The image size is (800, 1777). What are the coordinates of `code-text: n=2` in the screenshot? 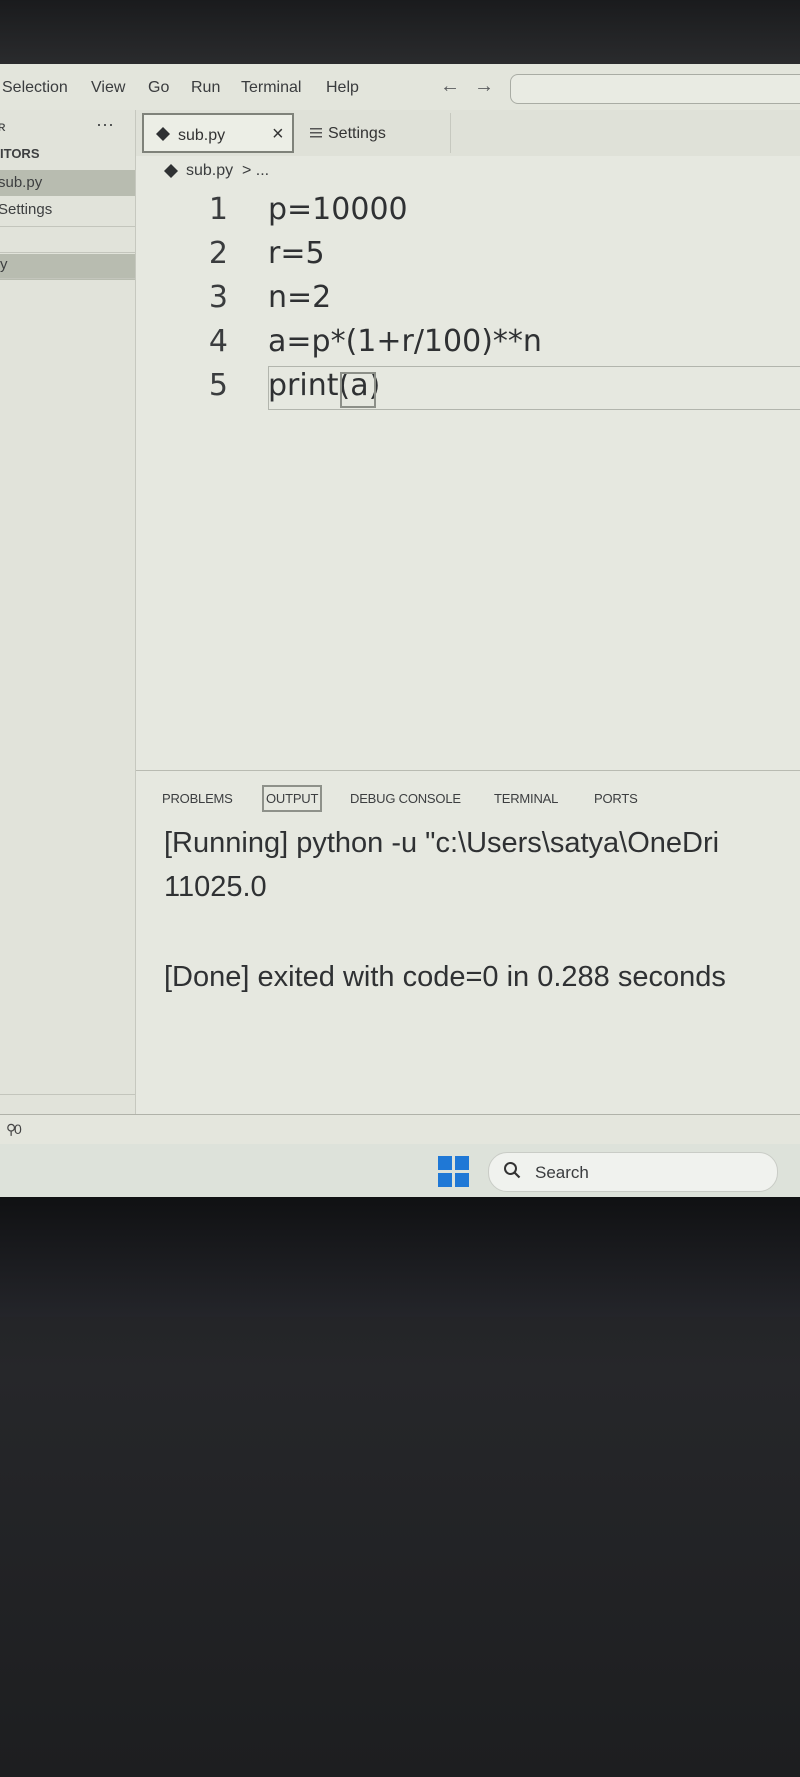 It's located at (299, 297).